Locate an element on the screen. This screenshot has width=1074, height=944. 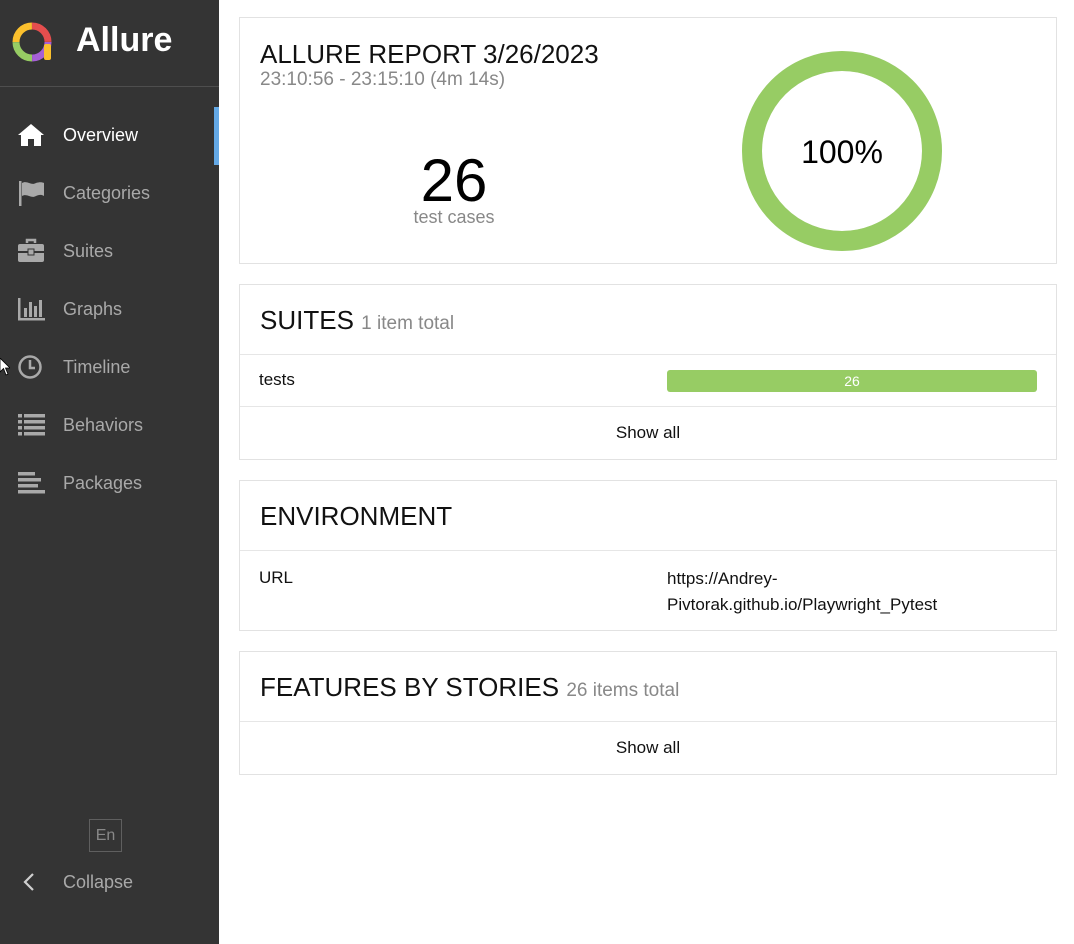
sidebar-item-label: Packages is located at coordinates (103, 483).